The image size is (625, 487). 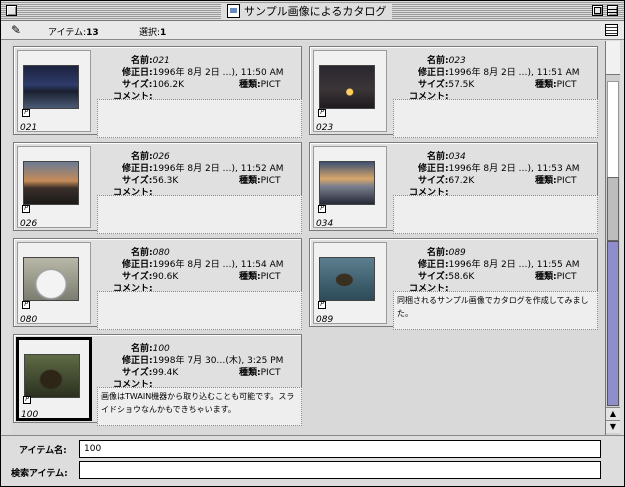 What do you see at coordinates (613, 323) in the screenshot?
I see `scrollbar-thumb` at bounding box center [613, 323].